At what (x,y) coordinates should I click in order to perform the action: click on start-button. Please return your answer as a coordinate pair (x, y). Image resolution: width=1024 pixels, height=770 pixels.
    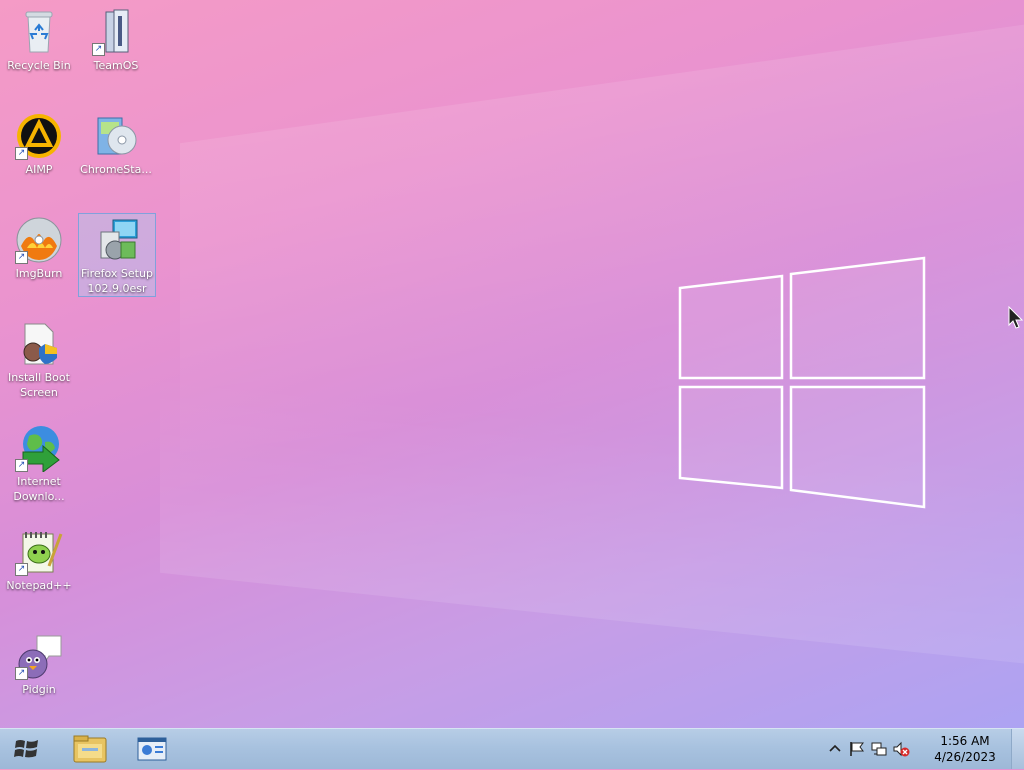
    Looking at the image, I should click on (28, 749).